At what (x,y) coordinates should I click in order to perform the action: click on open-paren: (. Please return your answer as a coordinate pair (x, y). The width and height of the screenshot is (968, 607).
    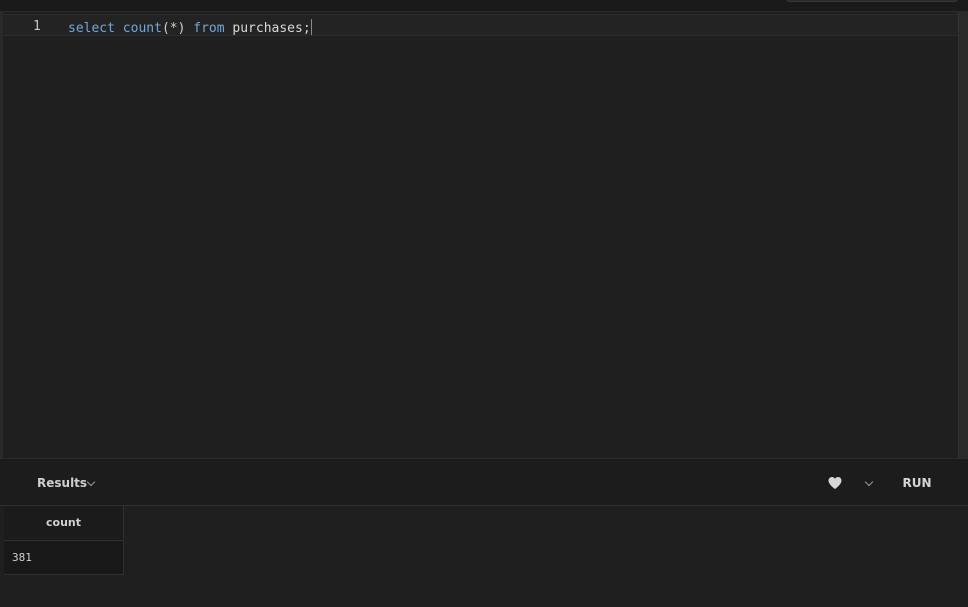
    Looking at the image, I should click on (165, 28).